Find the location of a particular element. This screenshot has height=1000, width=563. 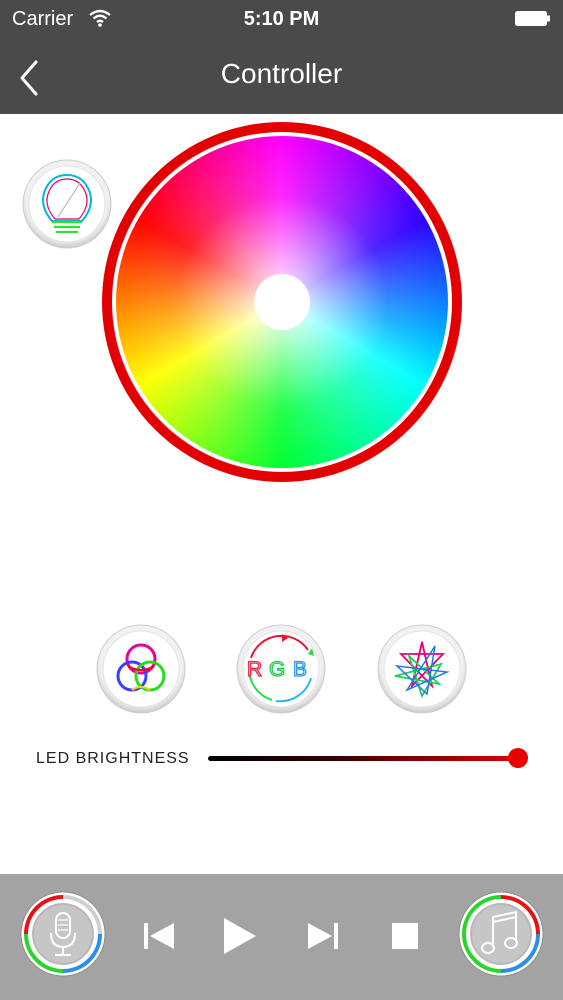

skip-next-icon is located at coordinates (324, 936).